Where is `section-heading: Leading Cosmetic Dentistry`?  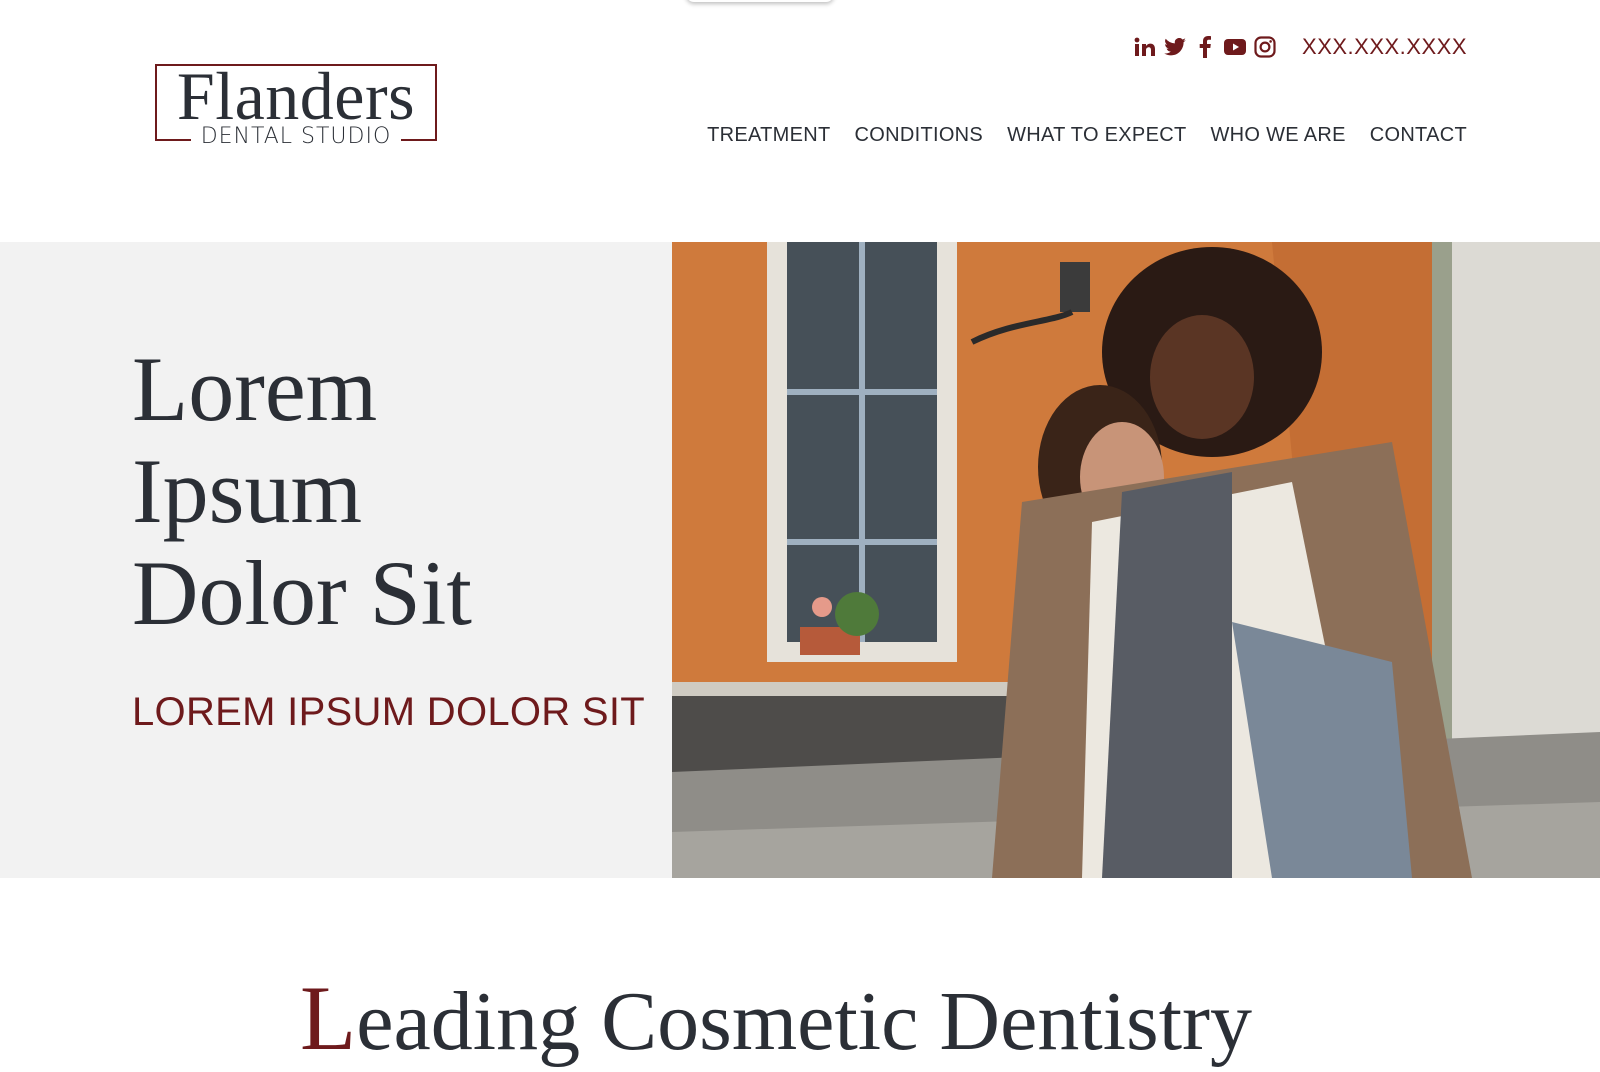
section-heading: Leading Cosmetic Dentistry is located at coordinates (776, 1020).